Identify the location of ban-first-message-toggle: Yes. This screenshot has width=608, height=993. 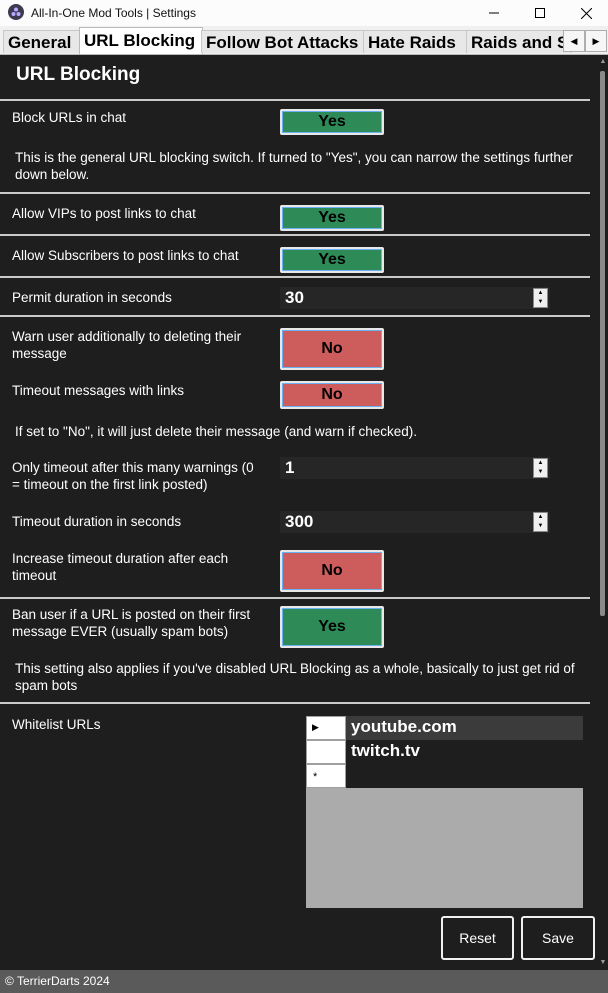
(332, 627).